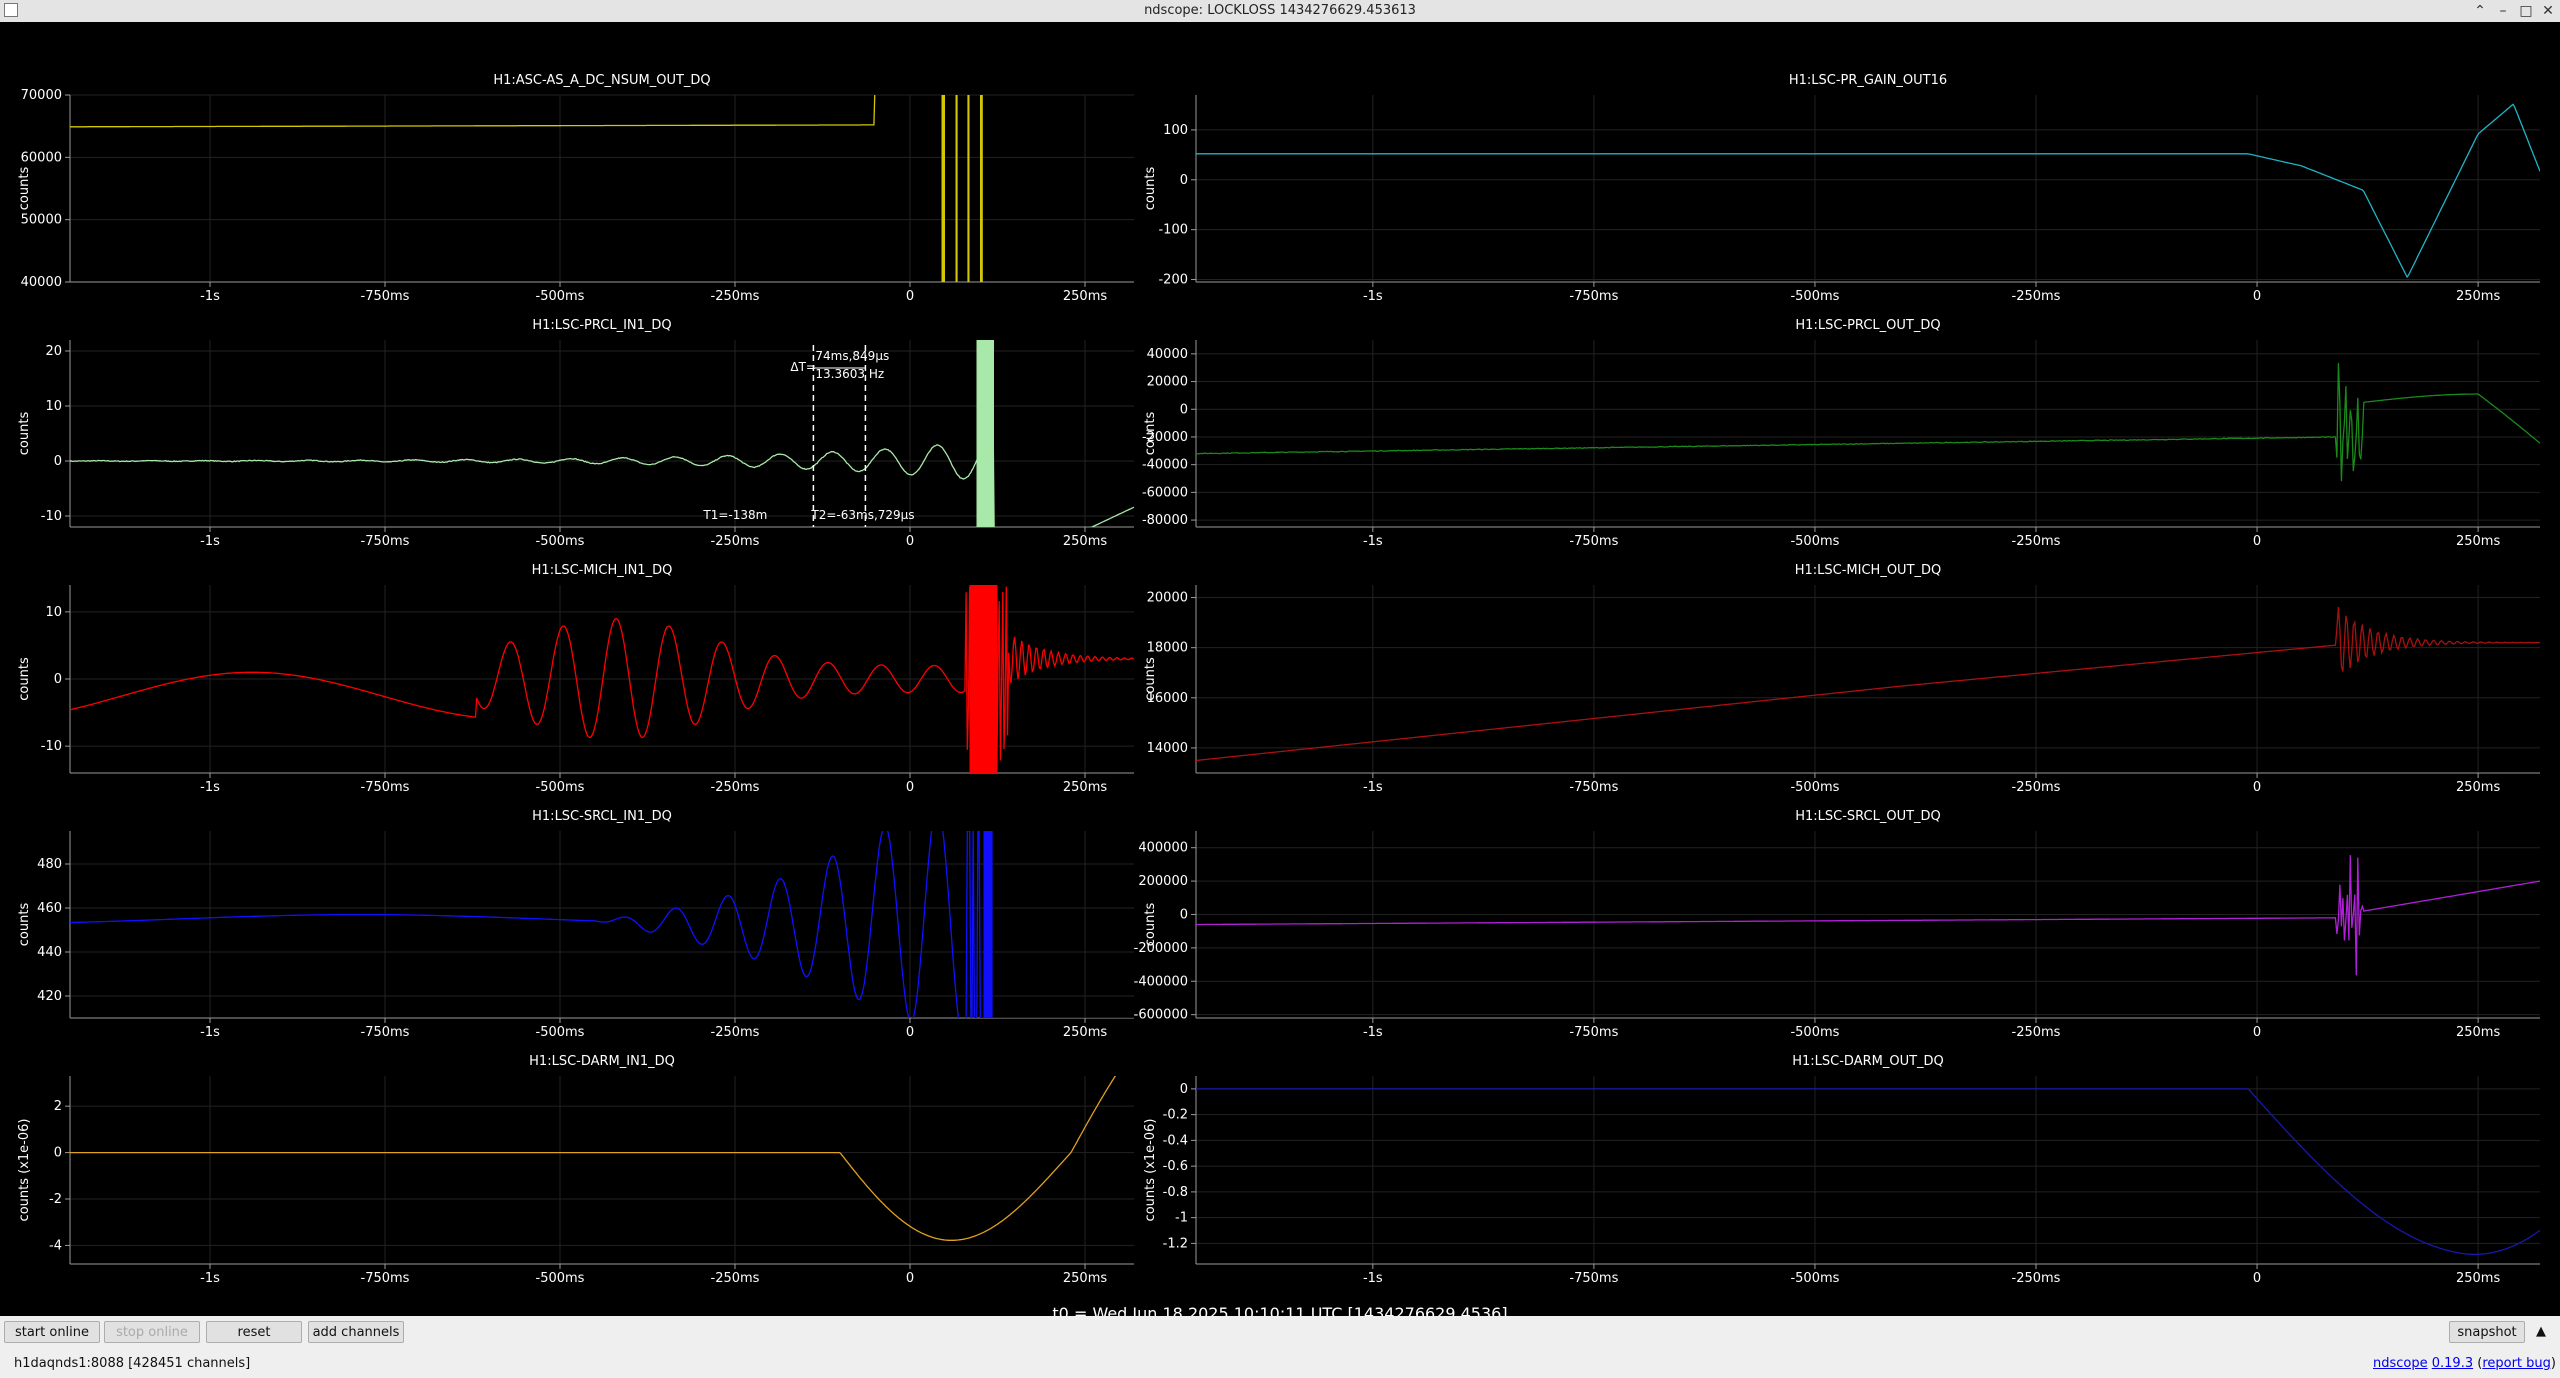  I want to click on y-tick-label: 440, so click(49, 952).